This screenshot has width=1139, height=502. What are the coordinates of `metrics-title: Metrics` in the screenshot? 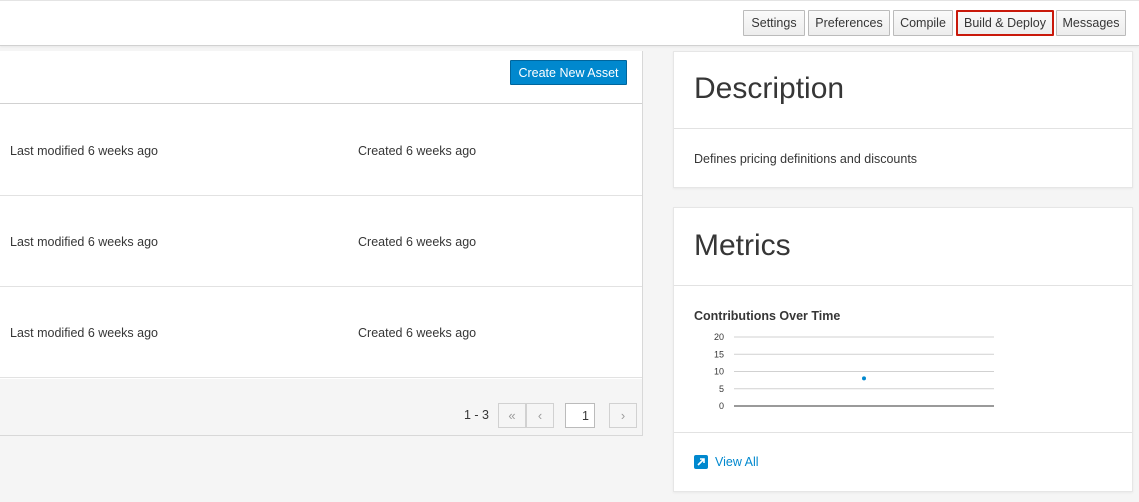 It's located at (742, 245).